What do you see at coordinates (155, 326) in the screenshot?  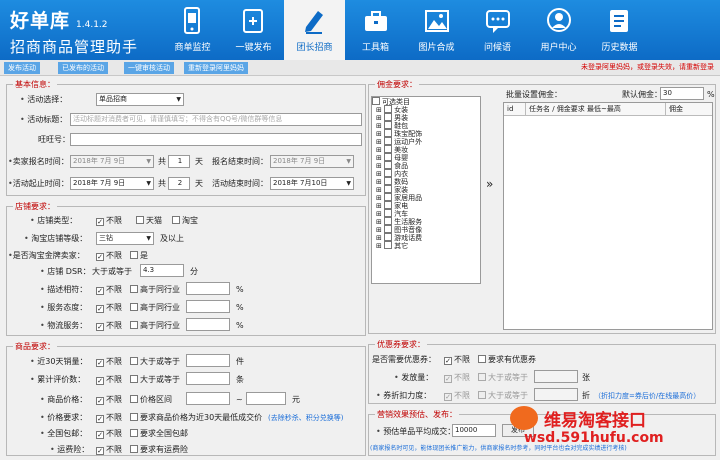 I see `logistics-above: 高于同行业` at bounding box center [155, 326].